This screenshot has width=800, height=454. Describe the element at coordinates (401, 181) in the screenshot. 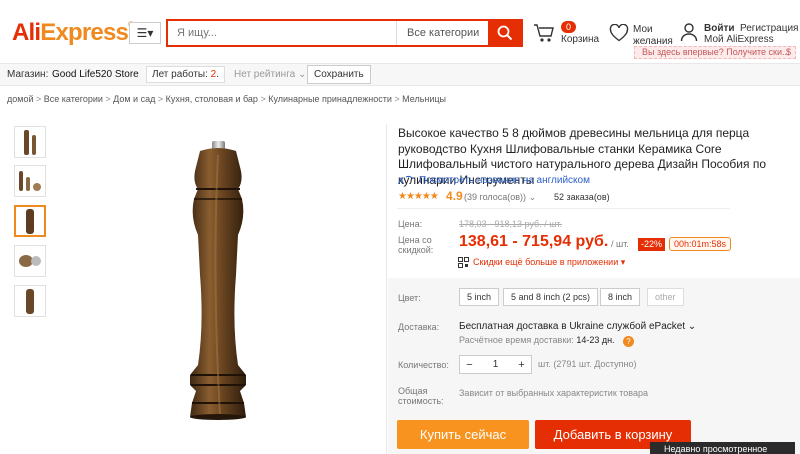

I see `svg-text: A` at that location.